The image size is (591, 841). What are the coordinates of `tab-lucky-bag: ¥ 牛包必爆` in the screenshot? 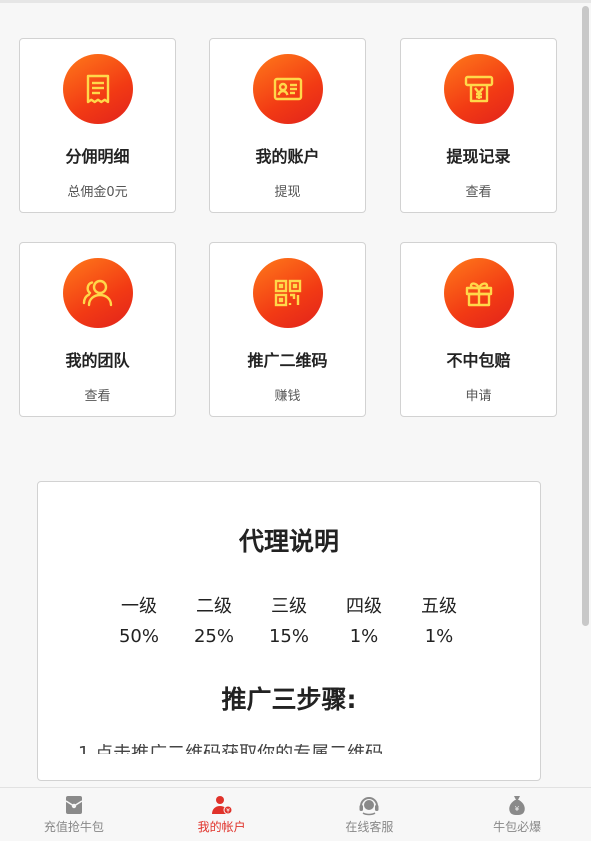 It's located at (517, 814).